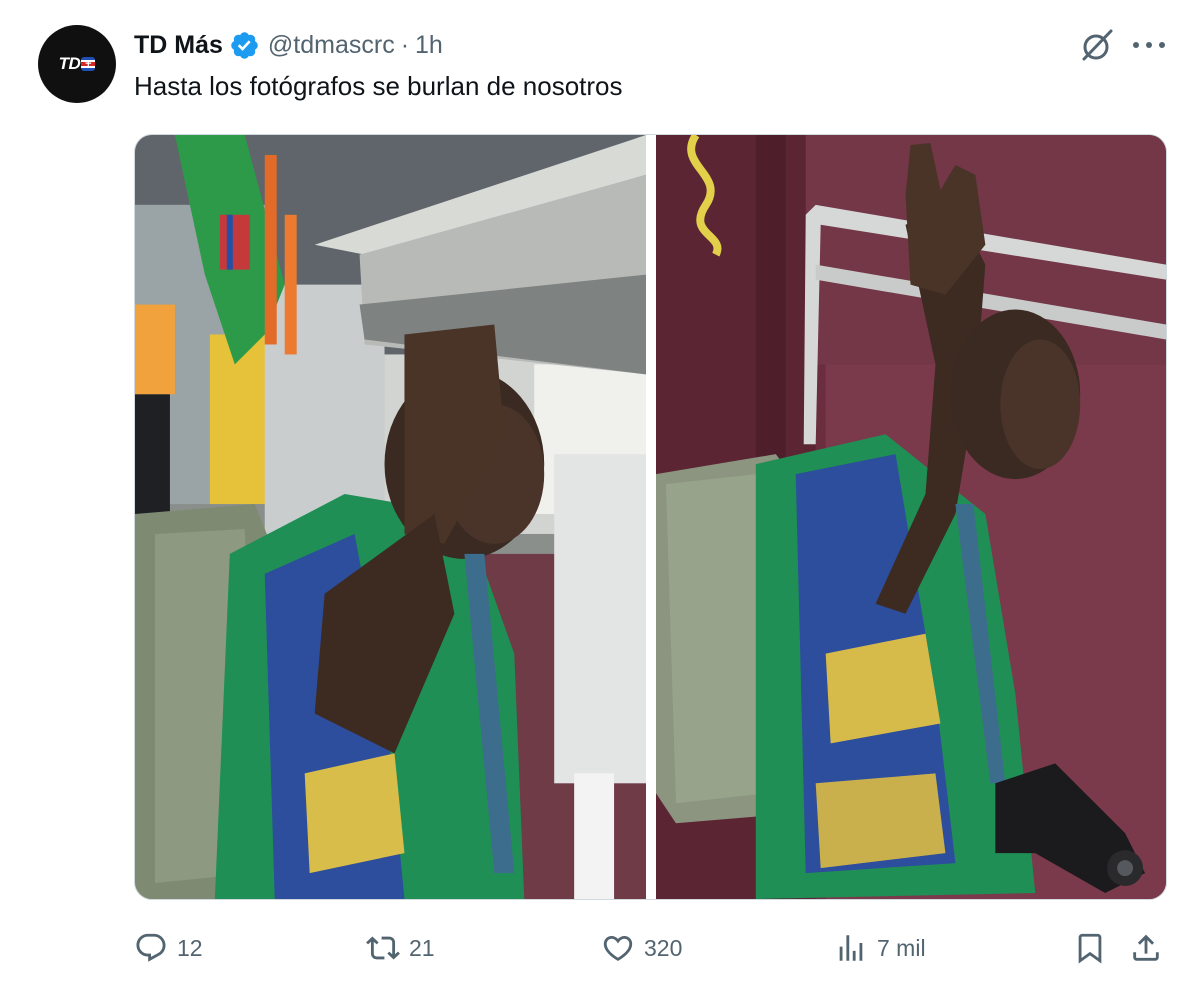  I want to click on reply-count: 12, so click(190, 947).